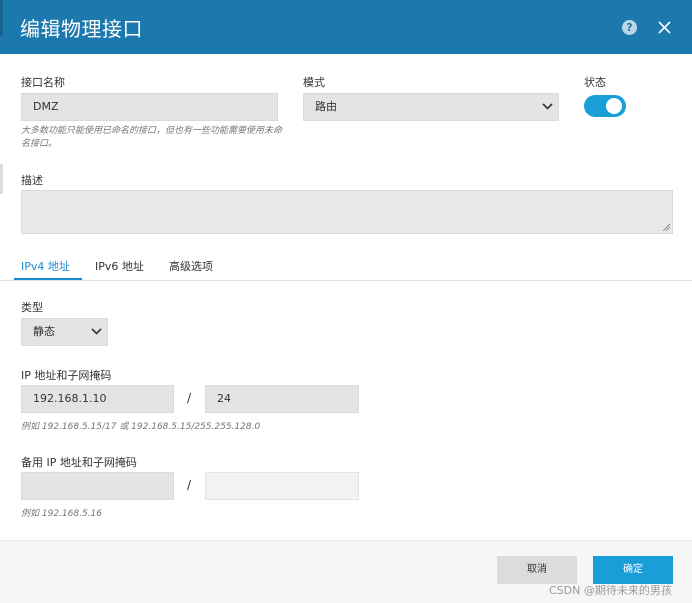 This screenshot has height=603, width=692. What do you see at coordinates (282, 399) in the screenshot?
I see `subnet-mask-input: 24` at bounding box center [282, 399].